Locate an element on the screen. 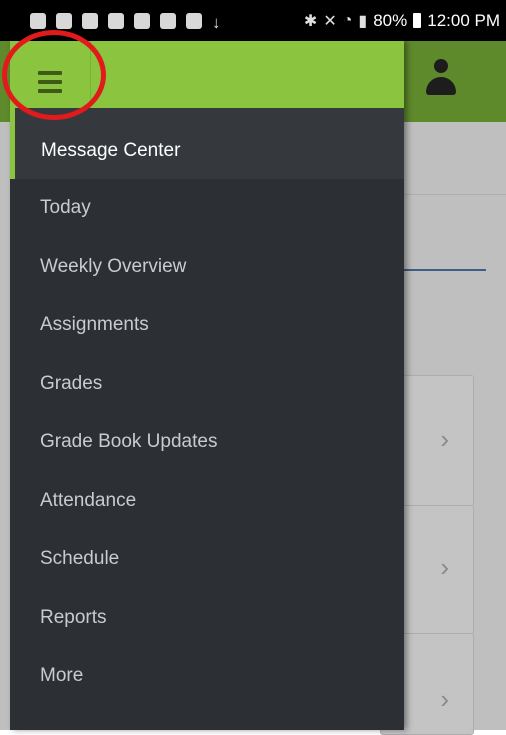  menu-item-label: Message Center is located at coordinates (111, 150).